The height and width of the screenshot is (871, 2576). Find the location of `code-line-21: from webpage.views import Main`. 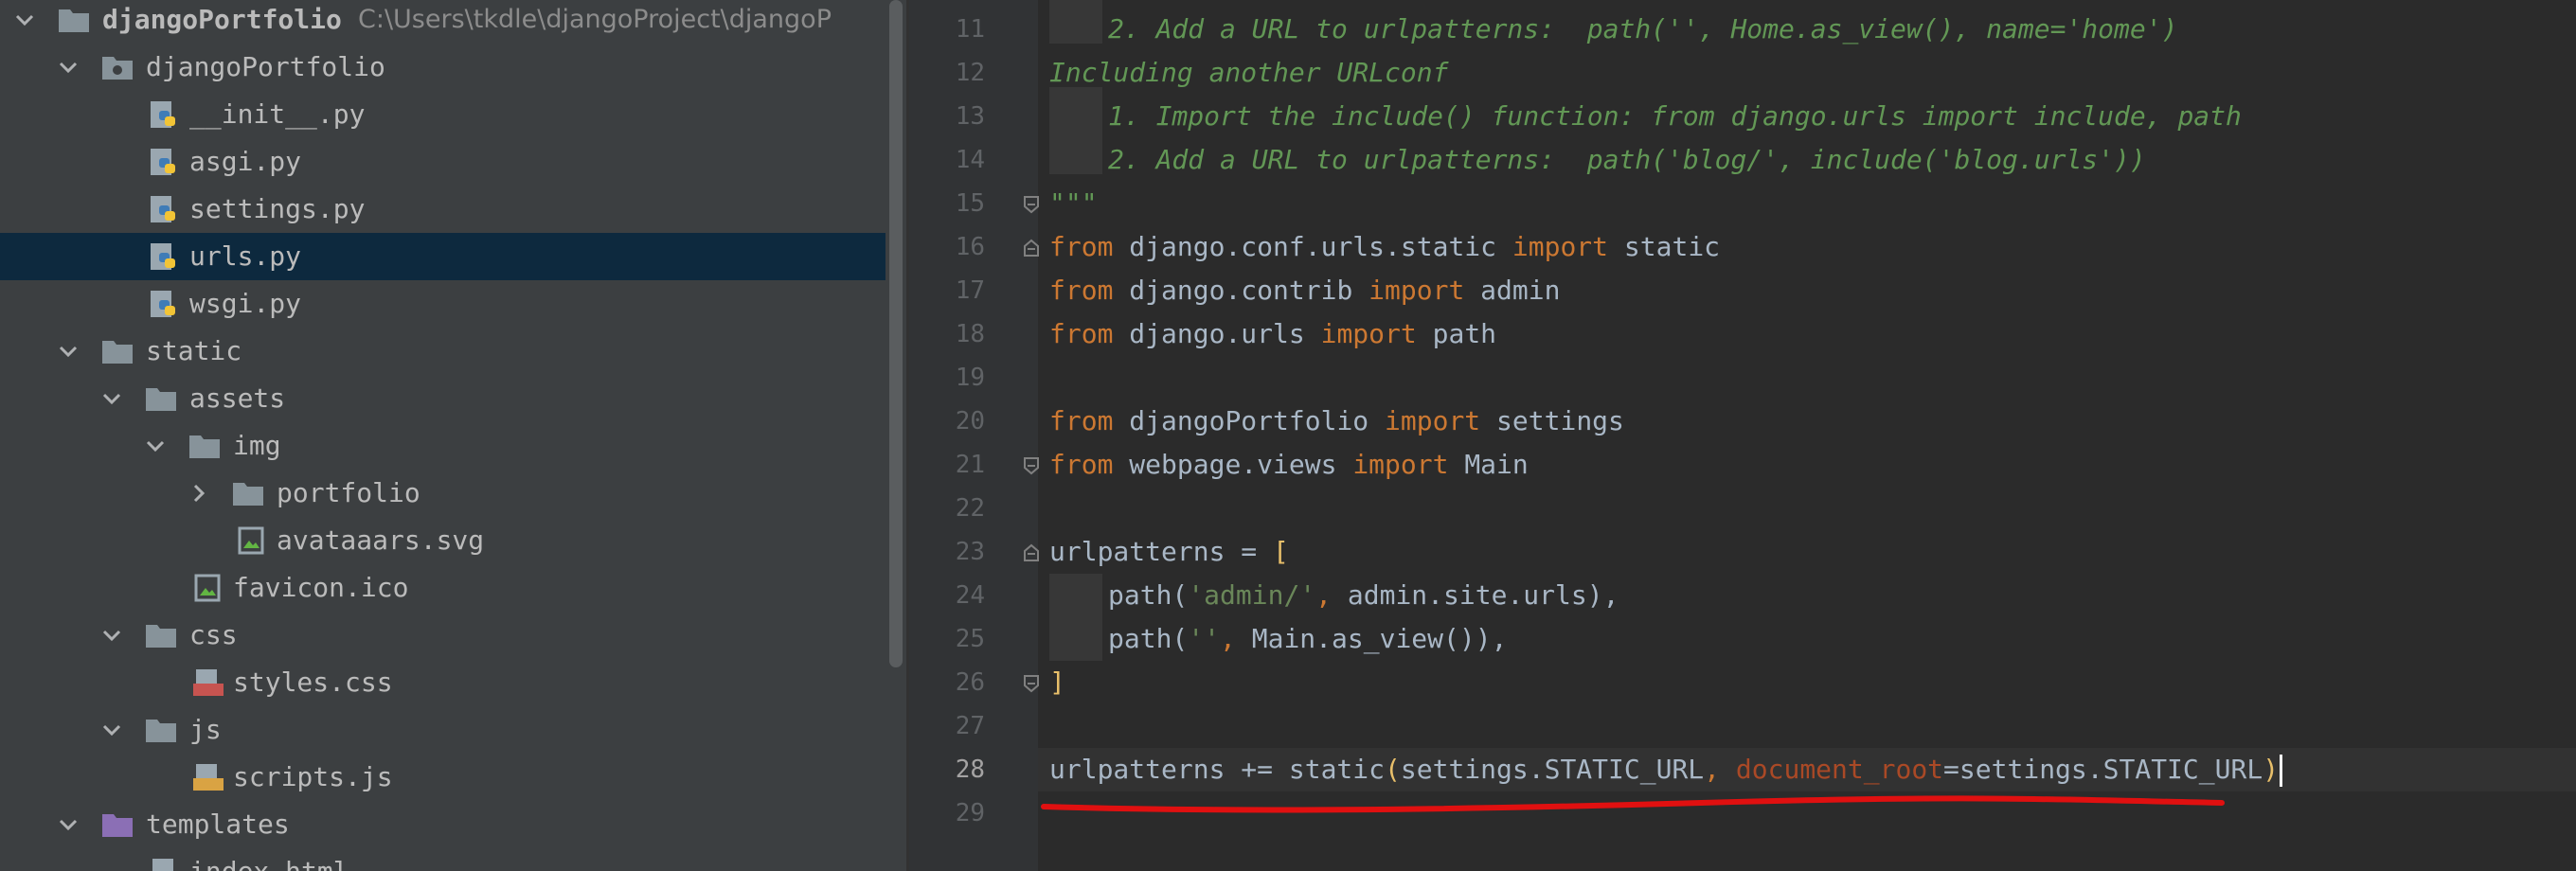

code-line-21: from webpage.views import Main is located at coordinates (1289, 465).